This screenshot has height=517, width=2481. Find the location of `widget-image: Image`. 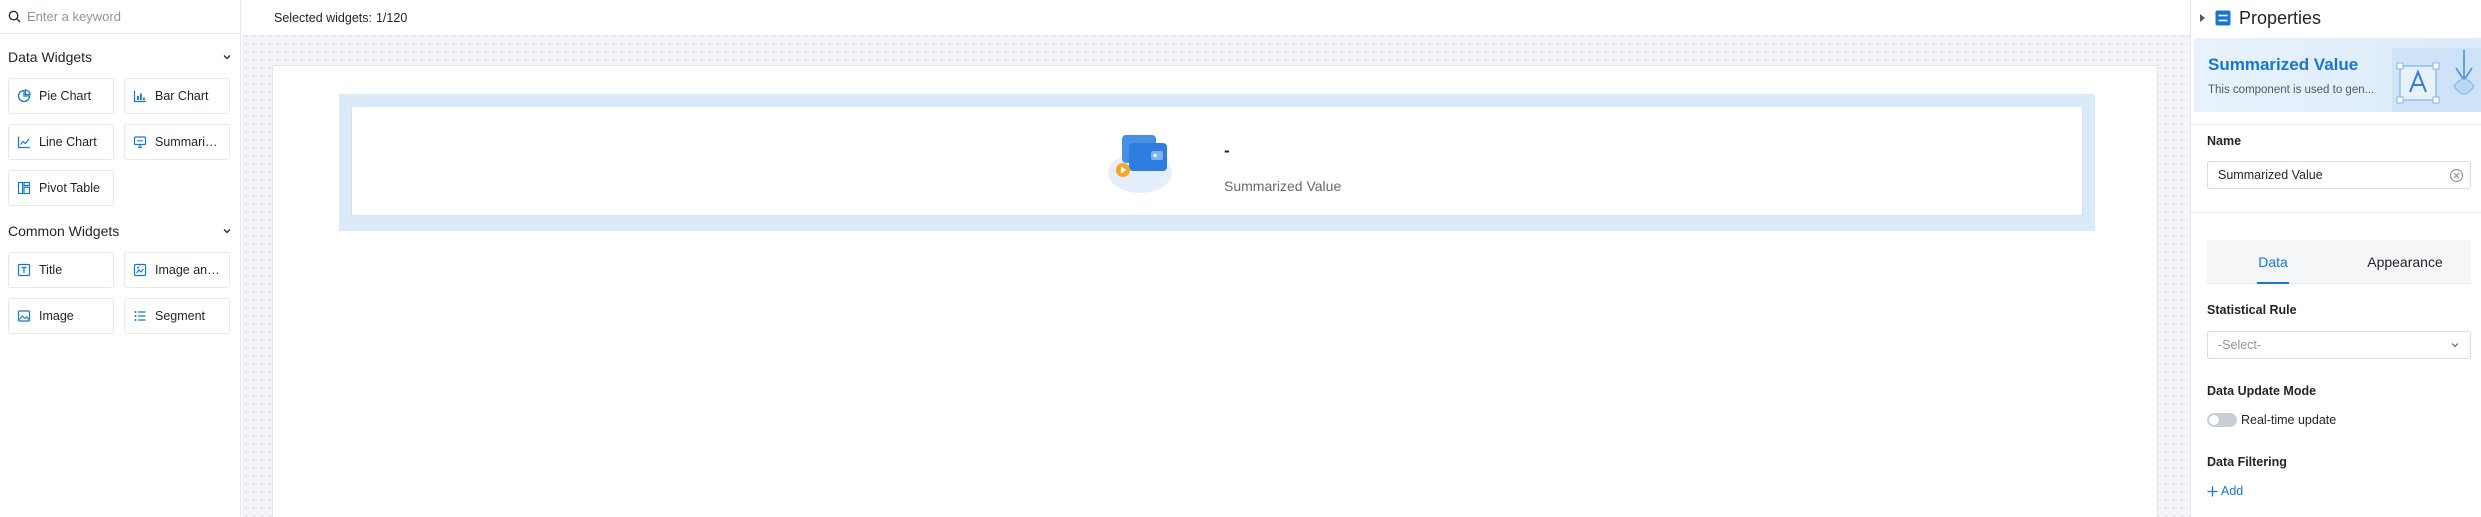

widget-image: Image is located at coordinates (61, 316).